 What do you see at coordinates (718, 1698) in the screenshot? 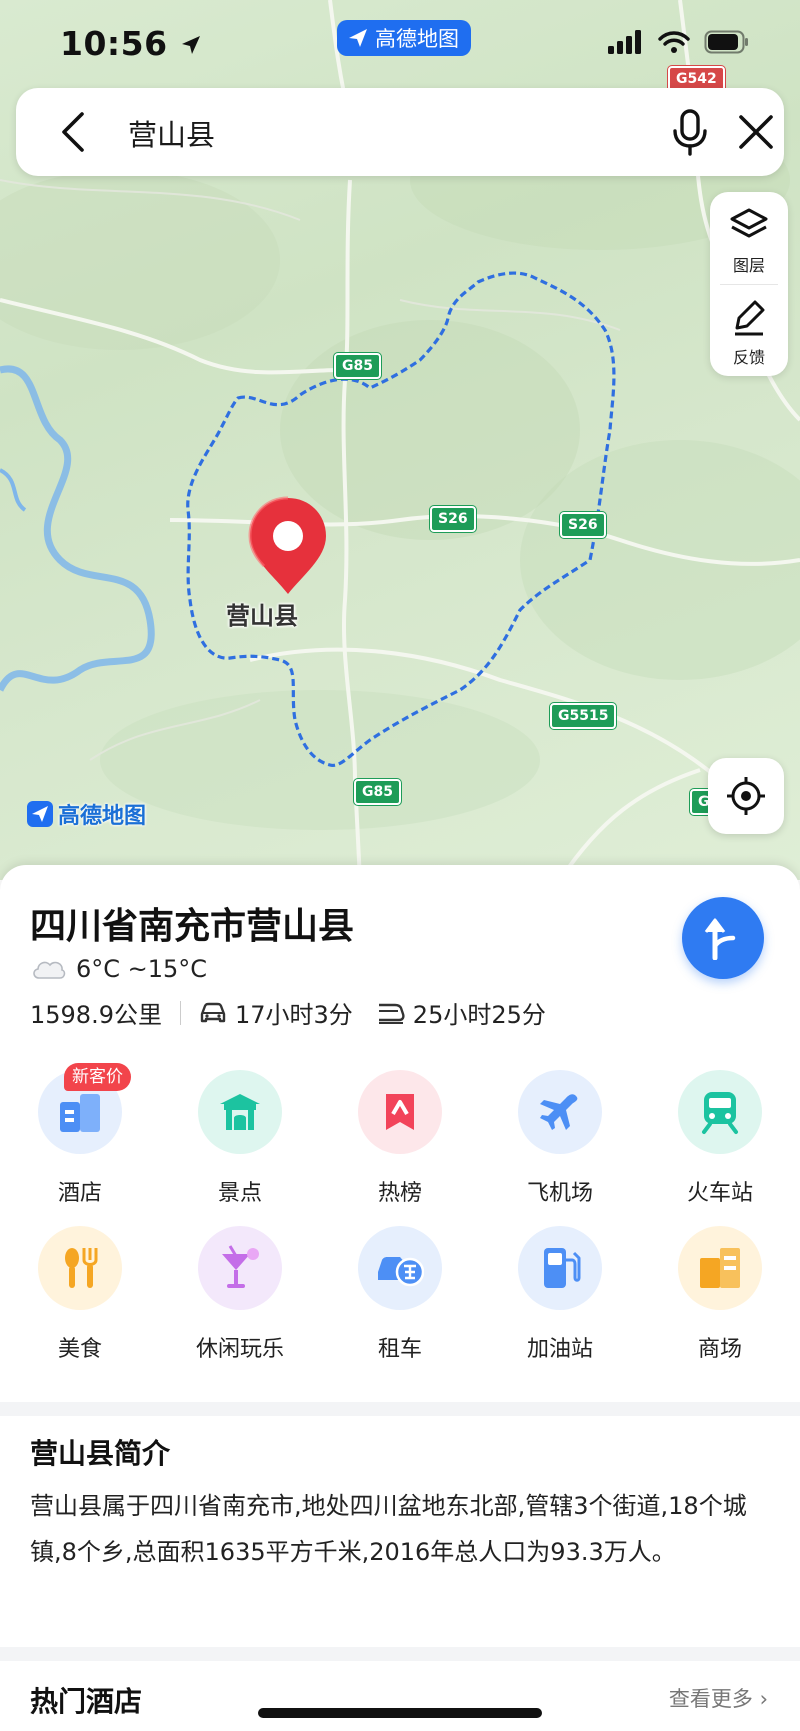
I see `view-more-link: 查看更多 ›` at bounding box center [718, 1698].